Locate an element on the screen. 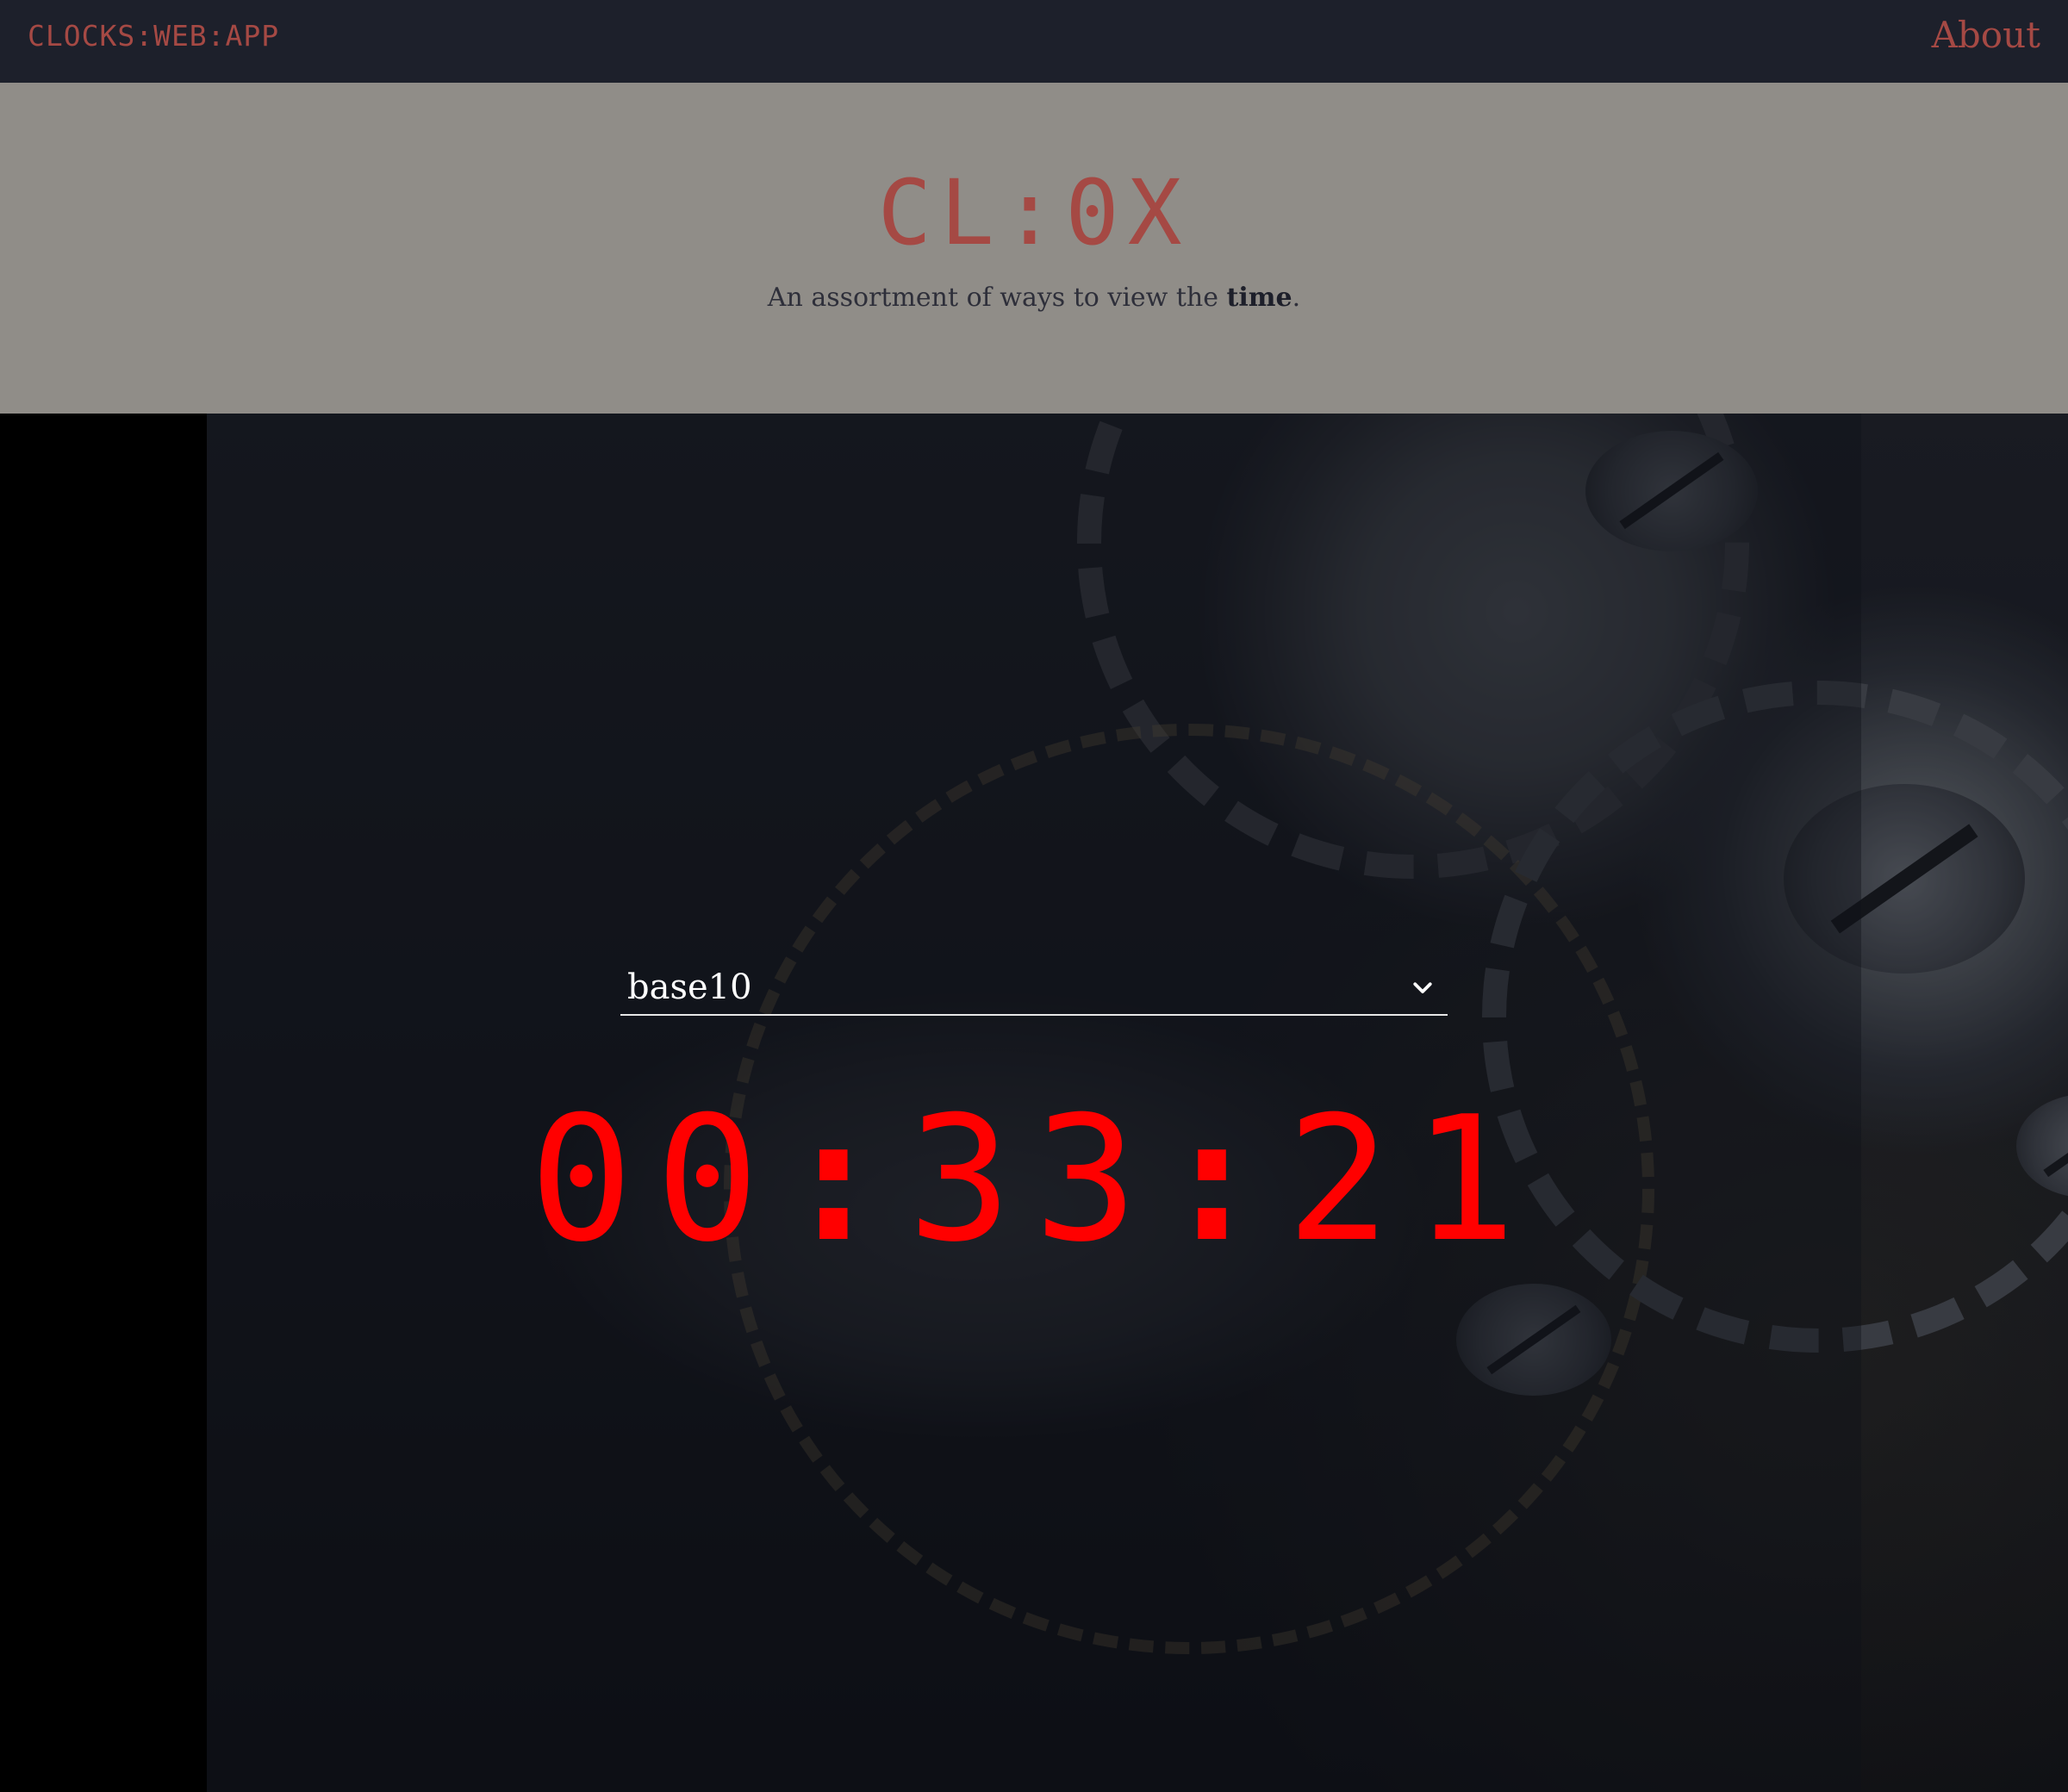 The image size is (2068, 1792). clock-seconds: 21 is located at coordinates (1412, 1180).